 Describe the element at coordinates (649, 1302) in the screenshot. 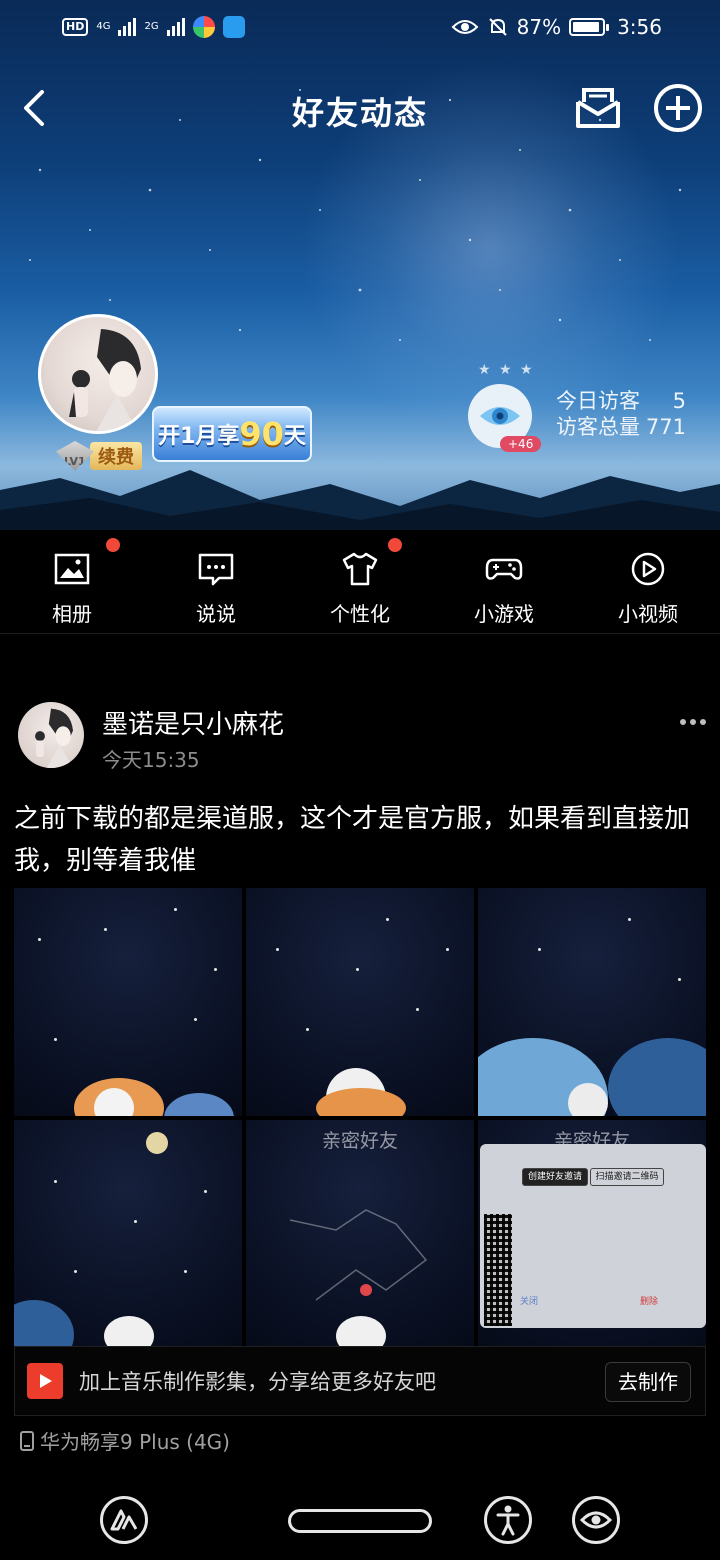

I see `dialog-delete: 删除` at that location.